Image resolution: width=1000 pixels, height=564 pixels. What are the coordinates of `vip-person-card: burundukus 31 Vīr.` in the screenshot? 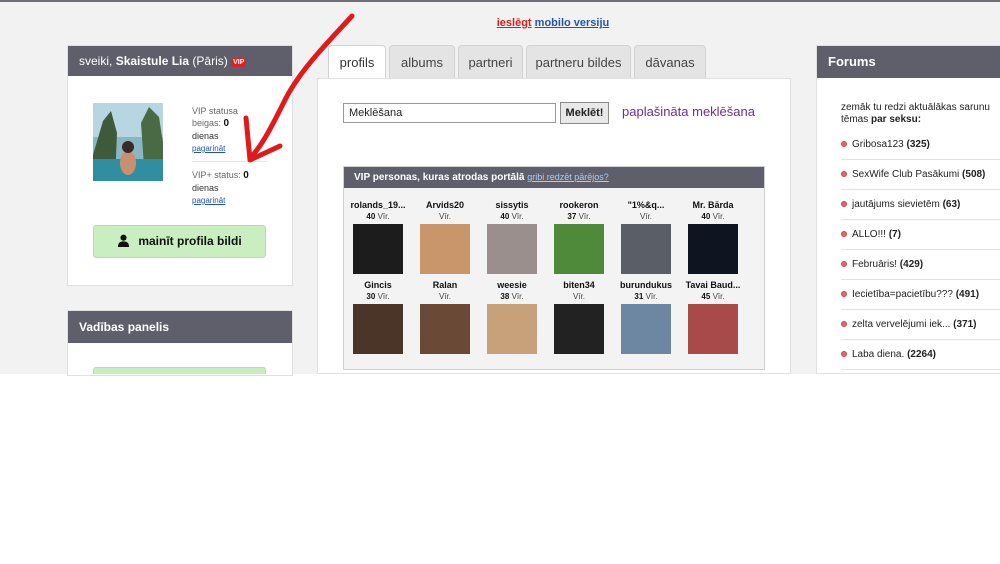 It's located at (646, 316).